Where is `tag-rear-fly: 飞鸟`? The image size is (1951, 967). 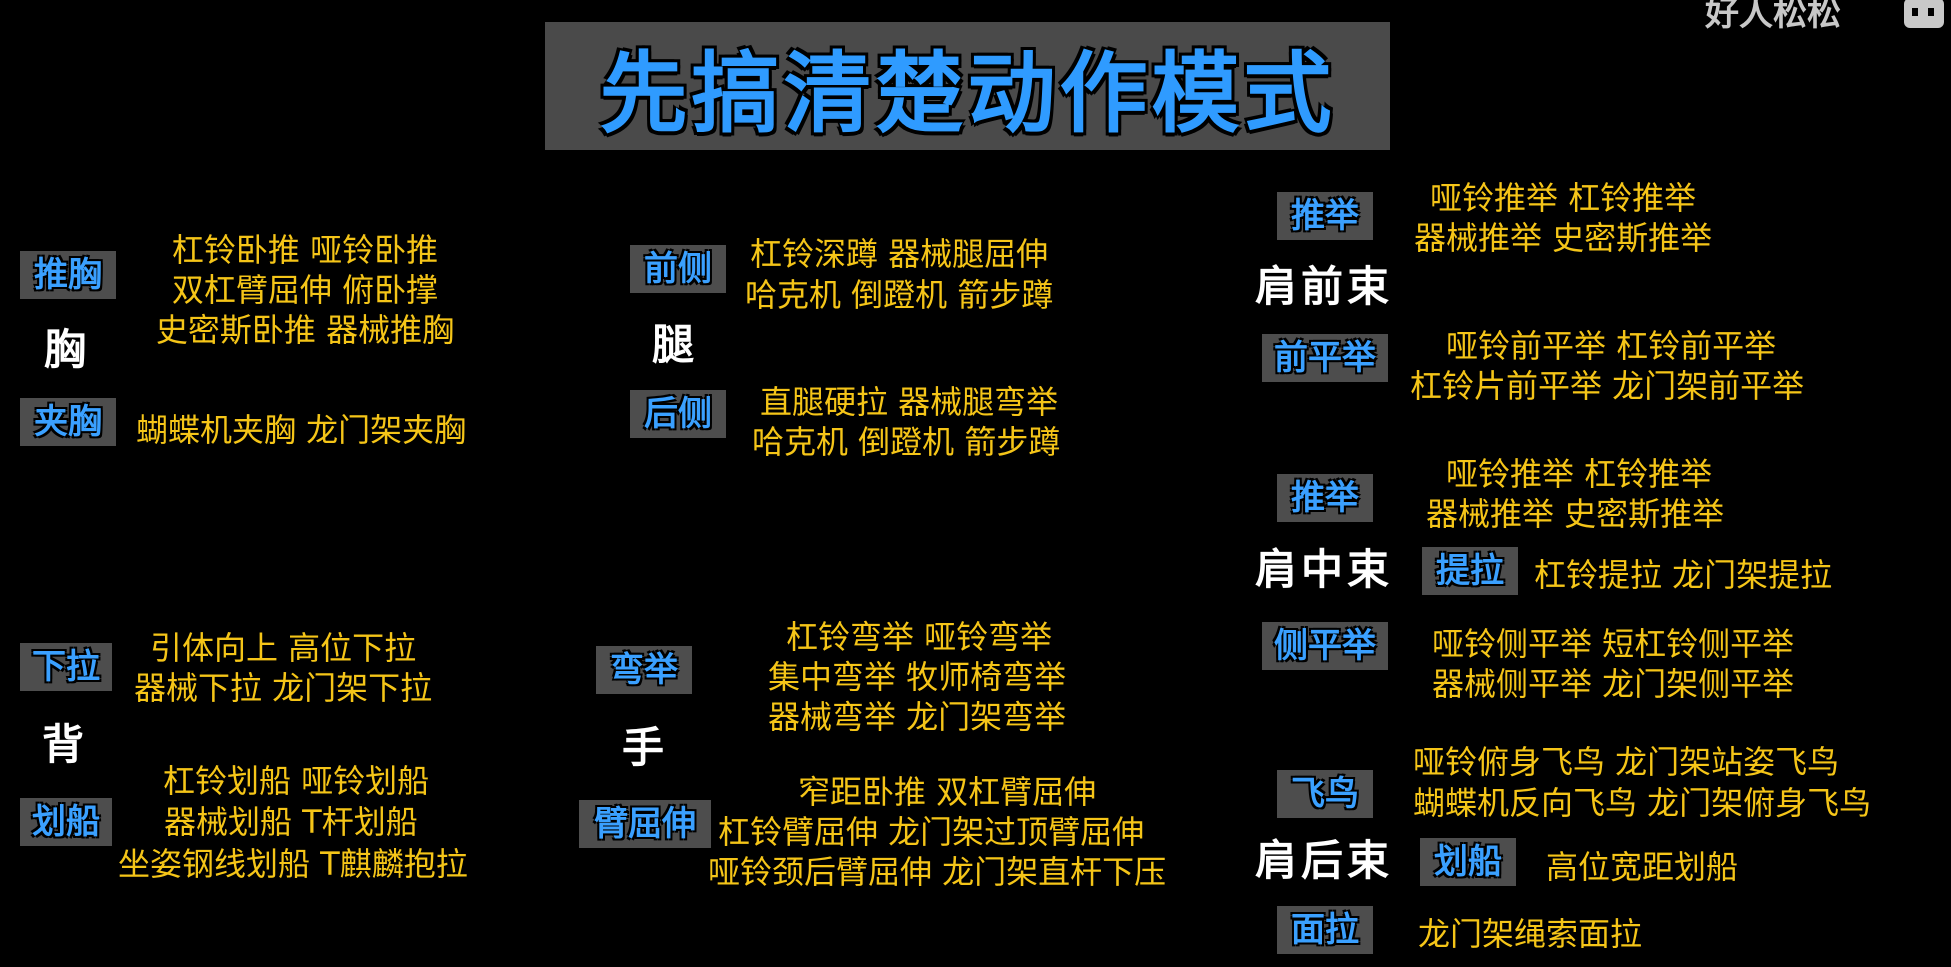 tag-rear-fly: 飞鸟 is located at coordinates (1325, 794).